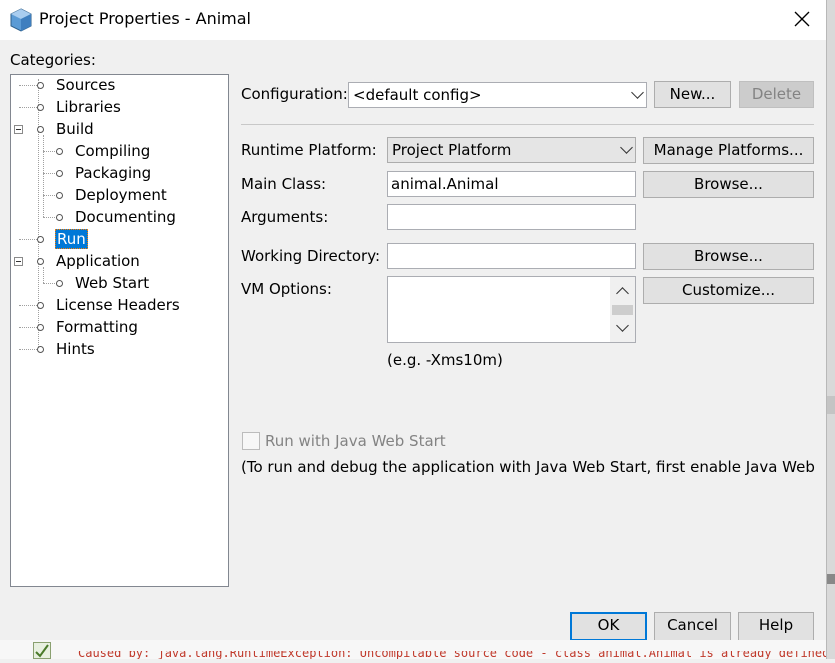 This screenshot has width=835, height=663. What do you see at coordinates (511, 184) in the screenshot?
I see `main-class-field: animal.Animal` at bounding box center [511, 184].